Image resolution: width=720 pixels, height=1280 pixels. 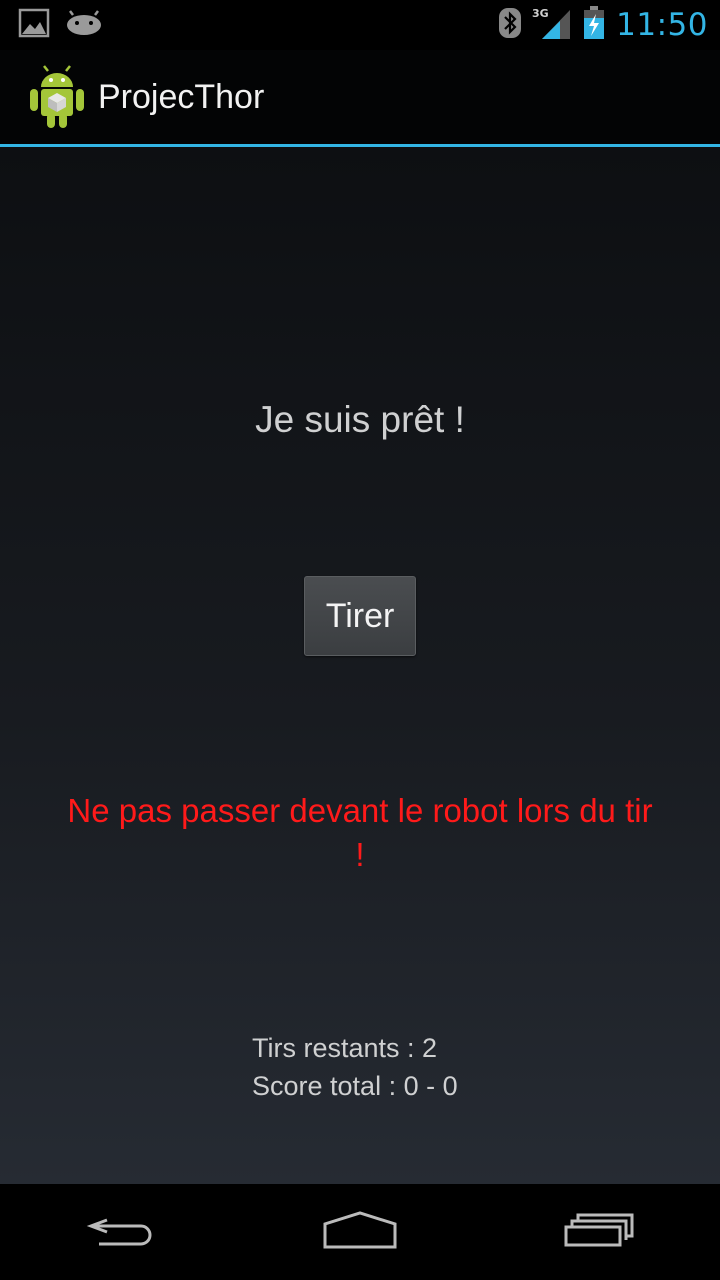 I want to click on recent-apps-icon, so click(x=600, y=1232).